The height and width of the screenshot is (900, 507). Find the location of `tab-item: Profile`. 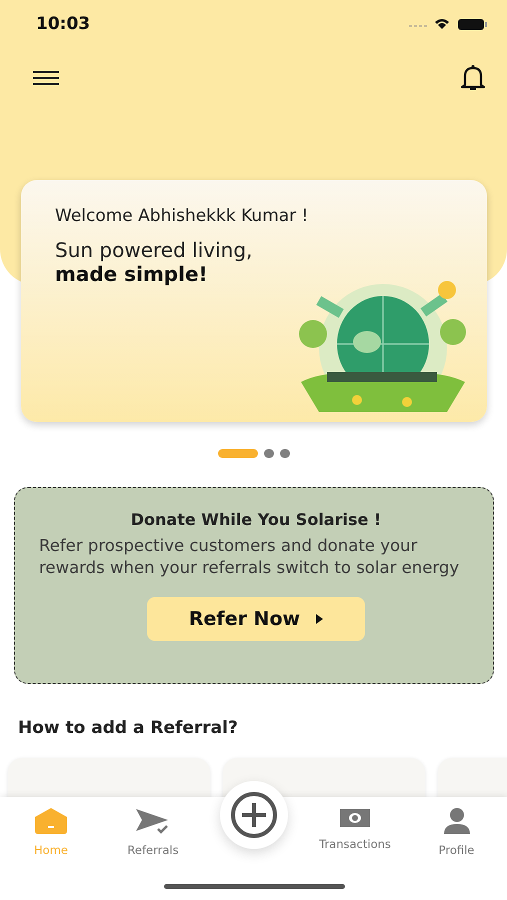

tab-item: Profile is located at coordinates (456, 834).